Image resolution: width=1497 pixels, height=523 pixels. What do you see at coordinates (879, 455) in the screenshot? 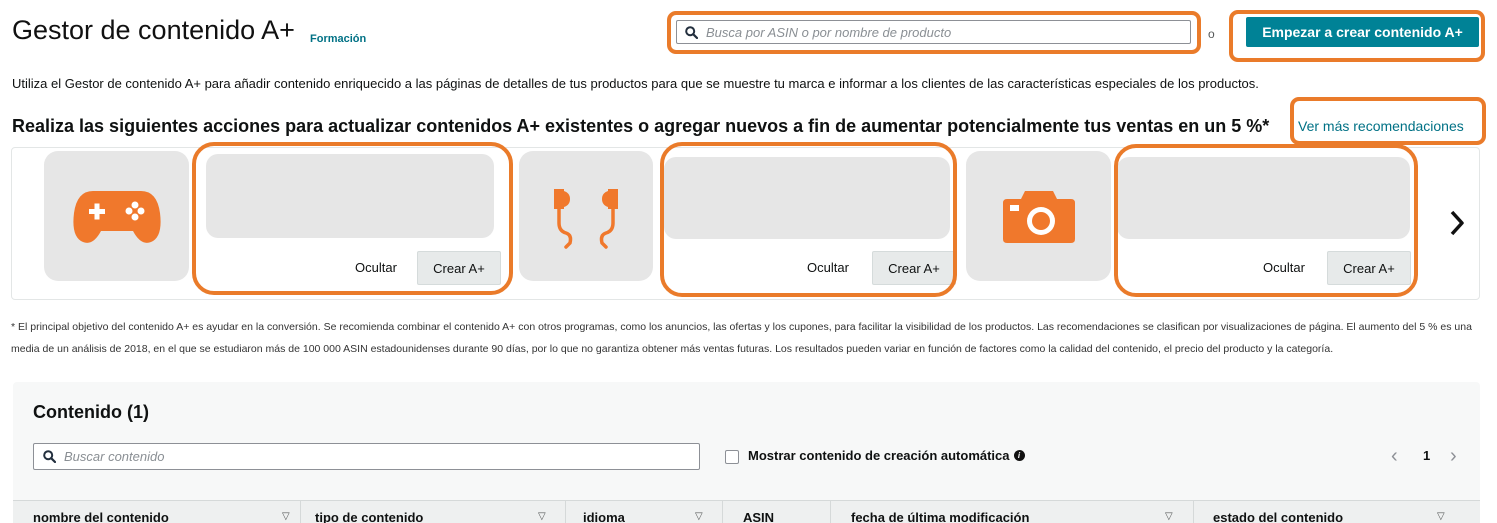
I see `auto-created-label-text: Mostrar contenido de creación automática` at bounding box center [879, 455].